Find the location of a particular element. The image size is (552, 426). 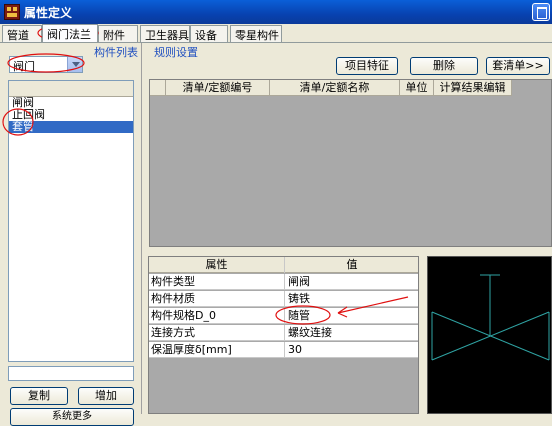

property-value: 30 is located at coordinates (352, 350).